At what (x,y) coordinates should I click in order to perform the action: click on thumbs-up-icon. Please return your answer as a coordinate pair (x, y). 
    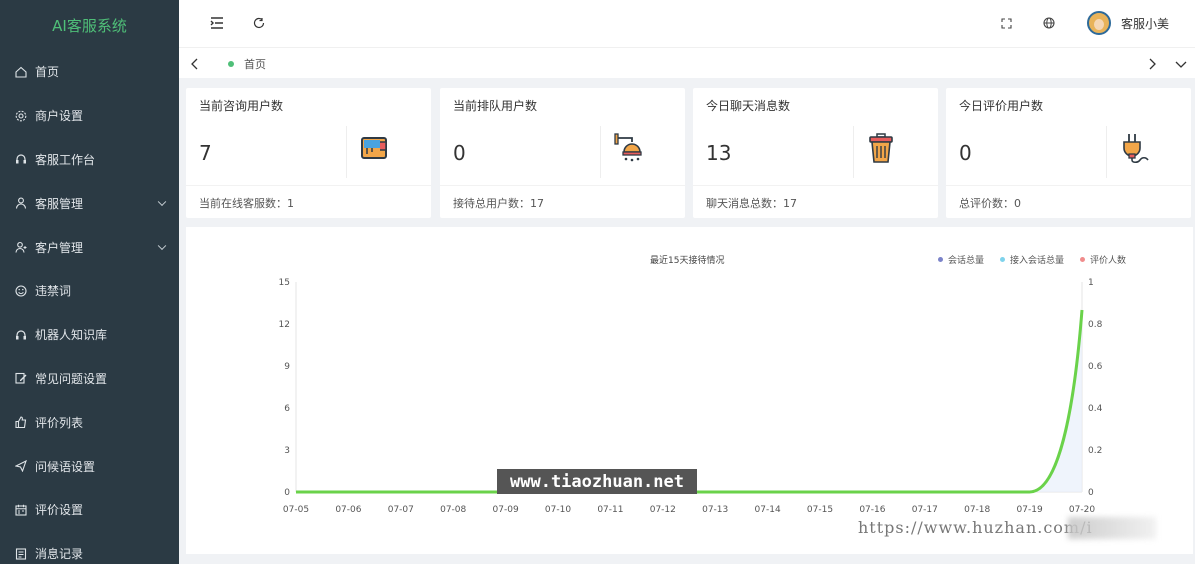
    Looking at the image, I should click on (21, 422).